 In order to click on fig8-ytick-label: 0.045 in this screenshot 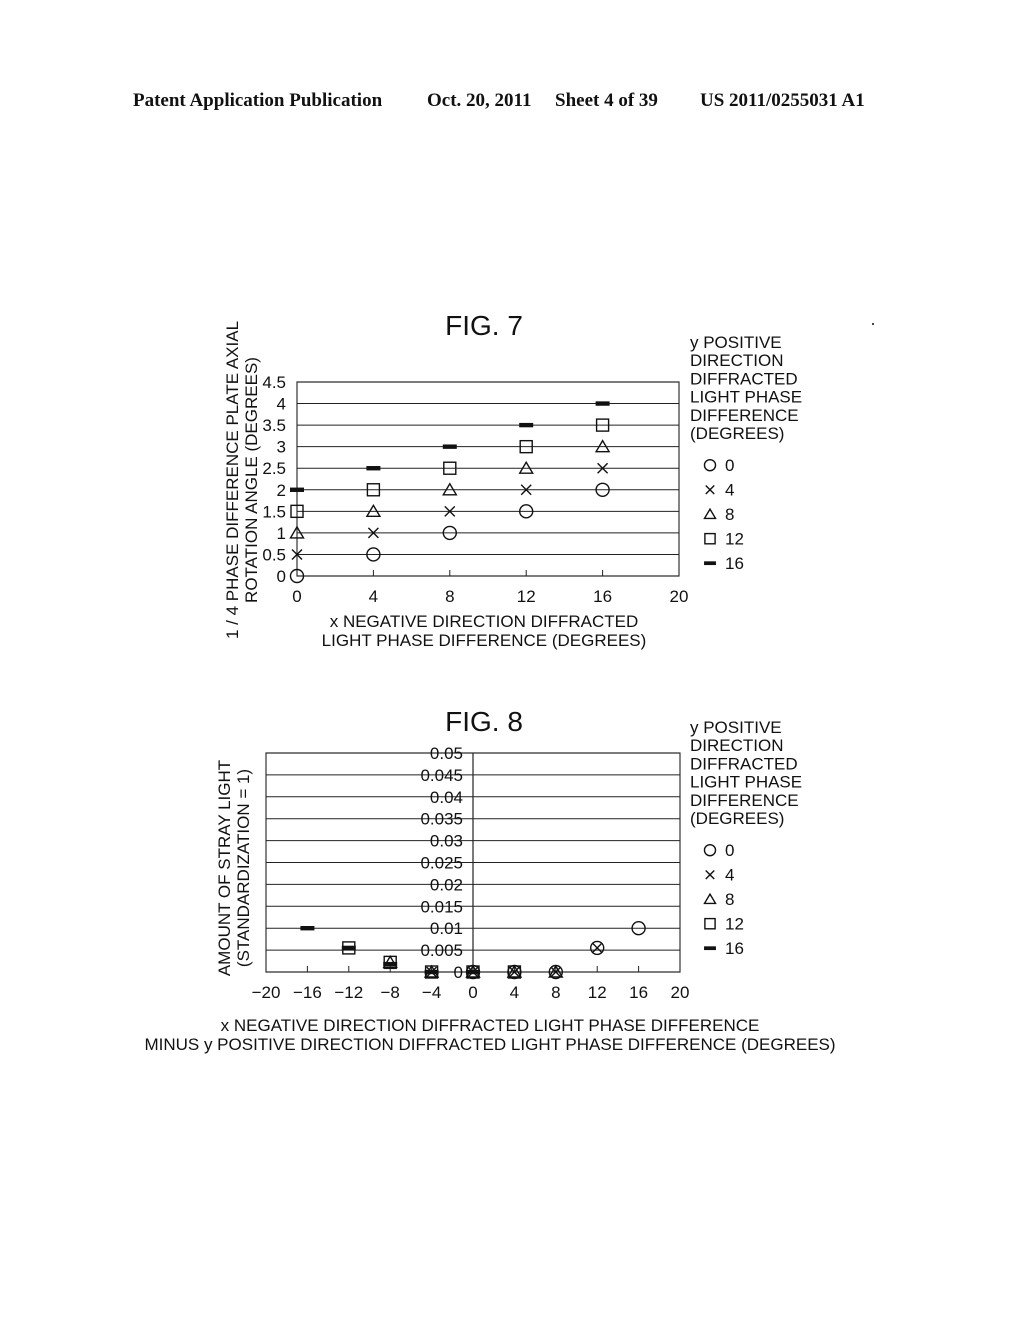, I will do `click(441, 775)`.